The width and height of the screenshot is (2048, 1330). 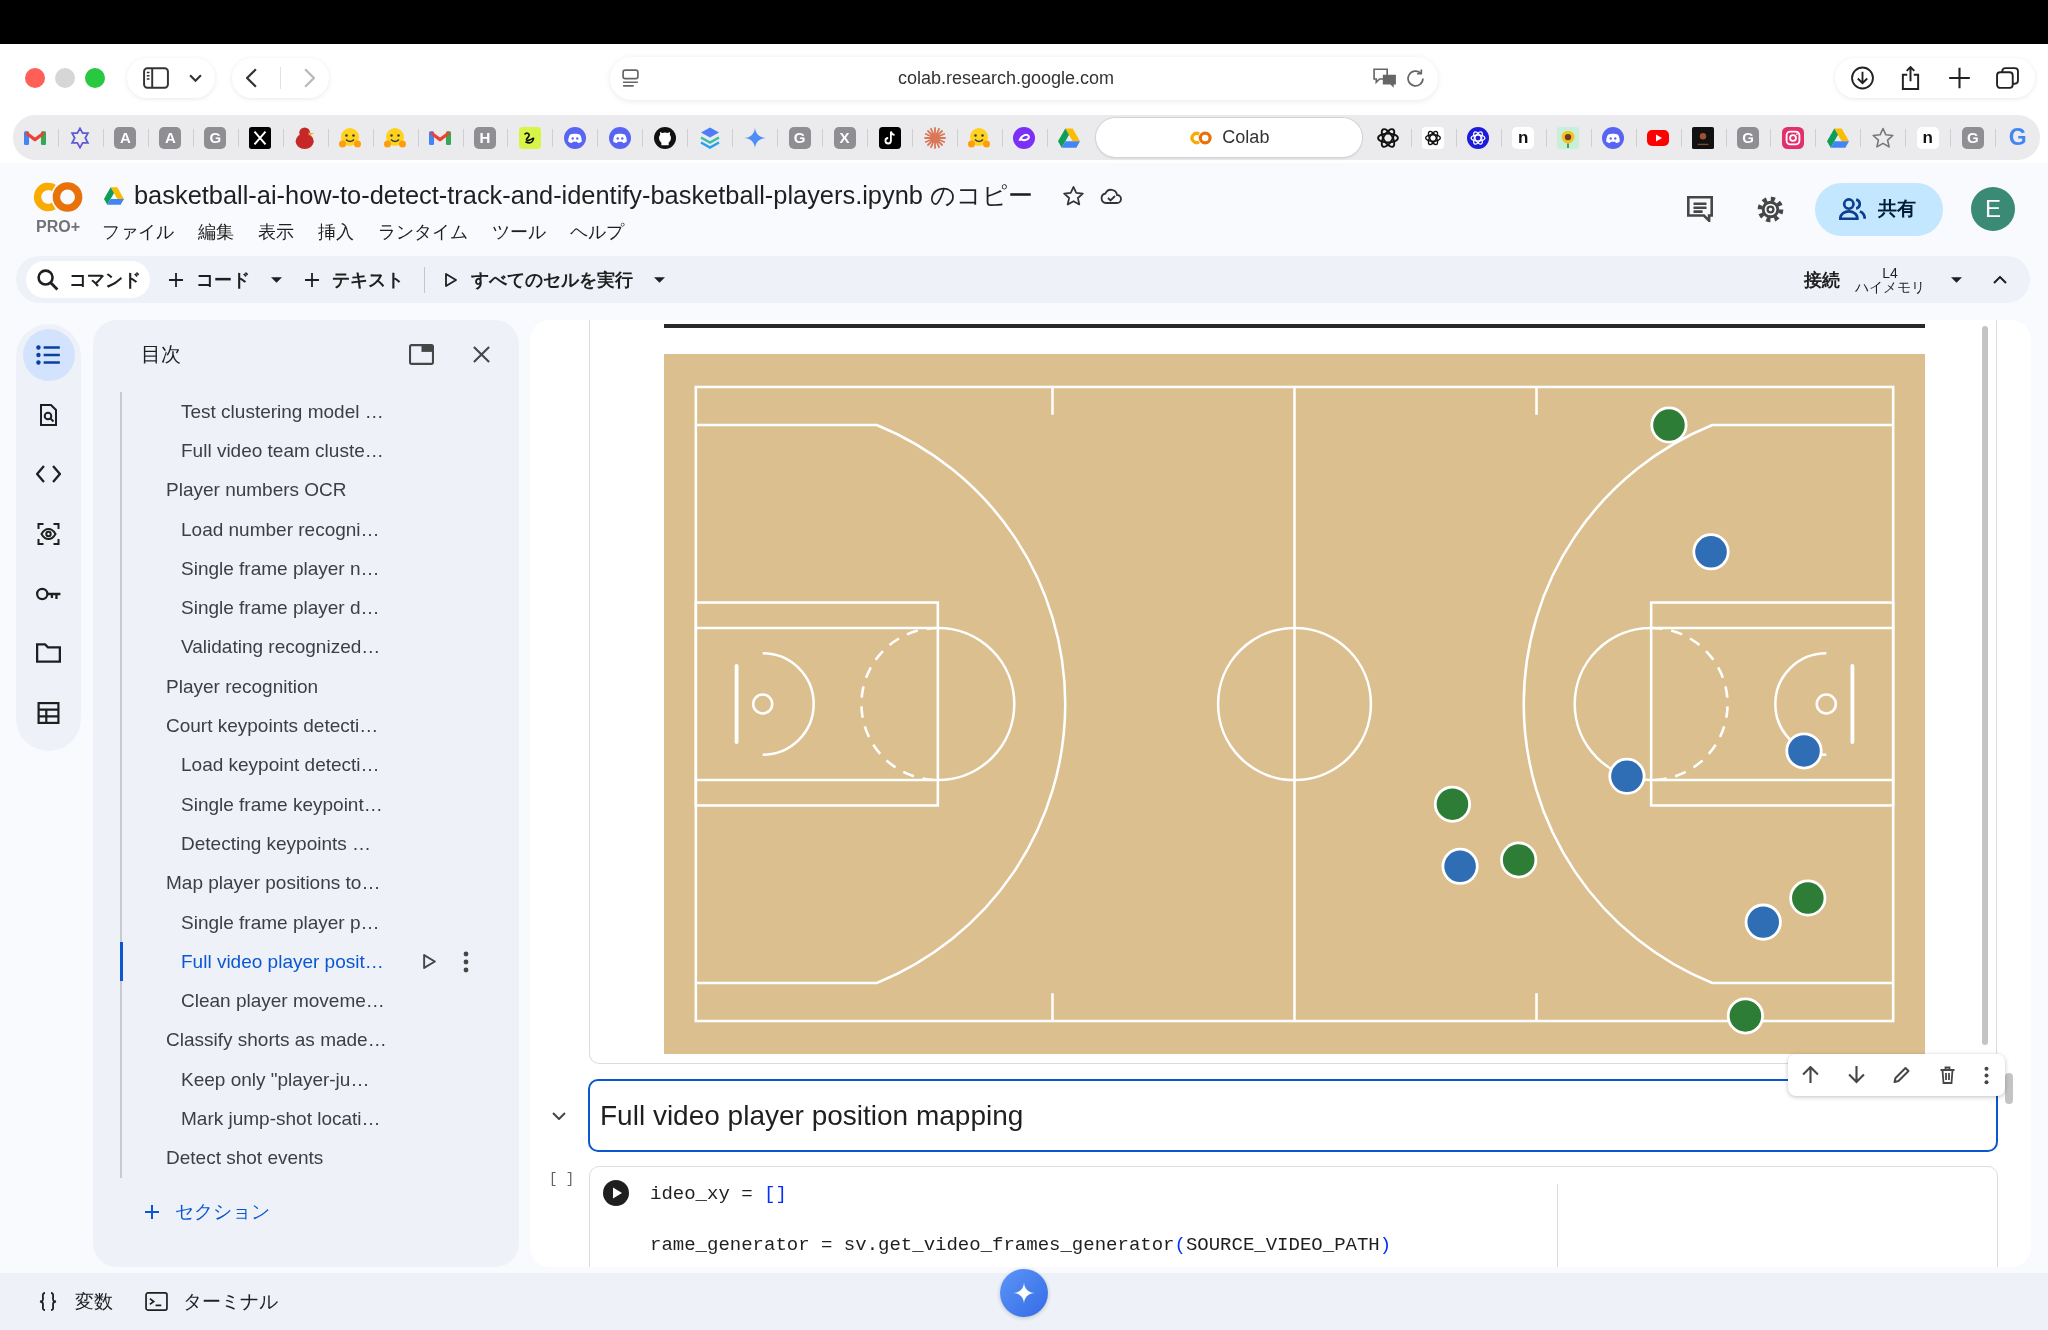 I want to click on translate-icon, so click(x=1385, y=78).